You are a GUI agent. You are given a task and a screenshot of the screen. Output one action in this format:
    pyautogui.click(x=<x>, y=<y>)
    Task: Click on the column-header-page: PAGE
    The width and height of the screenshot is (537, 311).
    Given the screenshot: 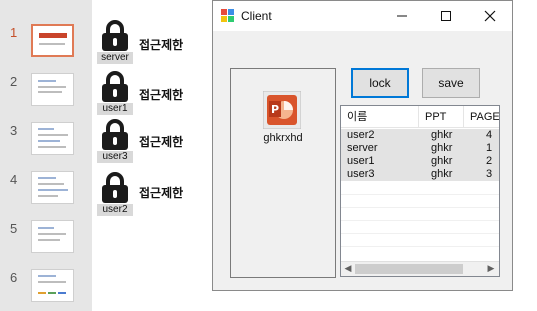 What is the action you would take?
    pyautogui.click(x=481, y=117)
    